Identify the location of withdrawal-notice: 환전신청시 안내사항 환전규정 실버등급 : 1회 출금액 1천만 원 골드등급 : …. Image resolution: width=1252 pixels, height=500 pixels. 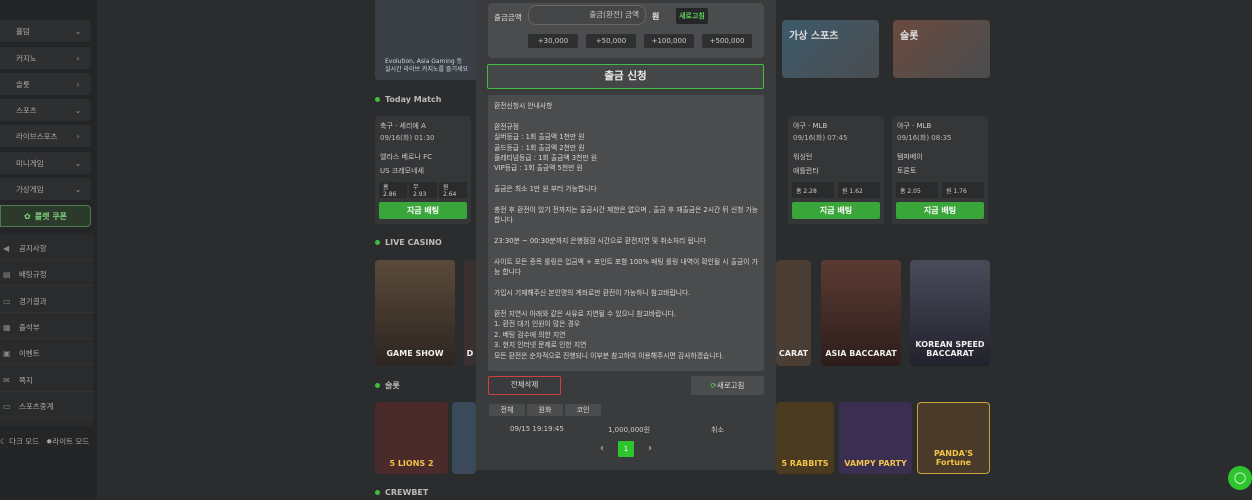
(626, 233).